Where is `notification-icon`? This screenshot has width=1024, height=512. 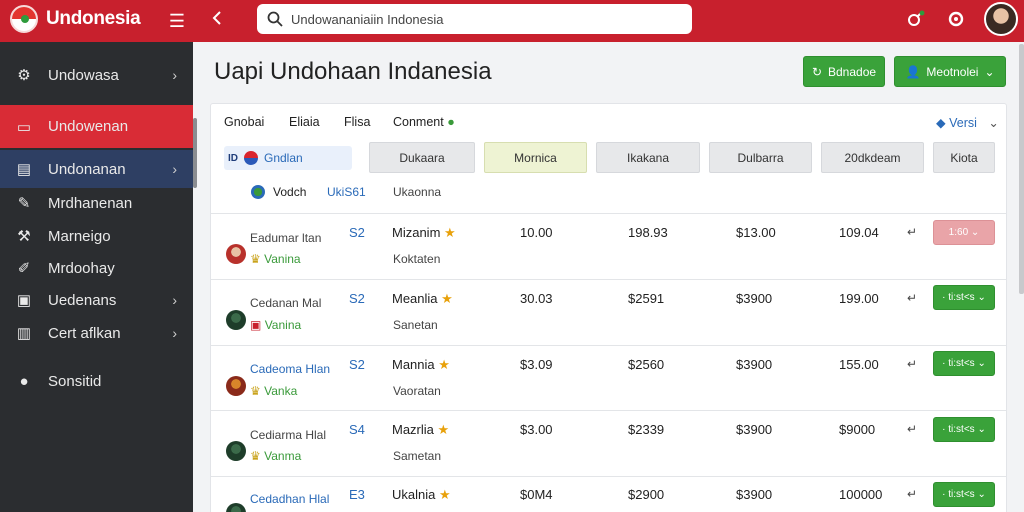 notification-icon is located at coordinates (916, 21).